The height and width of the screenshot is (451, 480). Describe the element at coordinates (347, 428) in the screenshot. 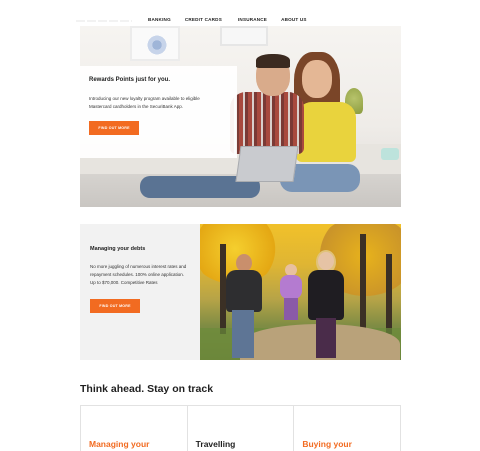

I see `tile-buying-your: Buying your` at that location.